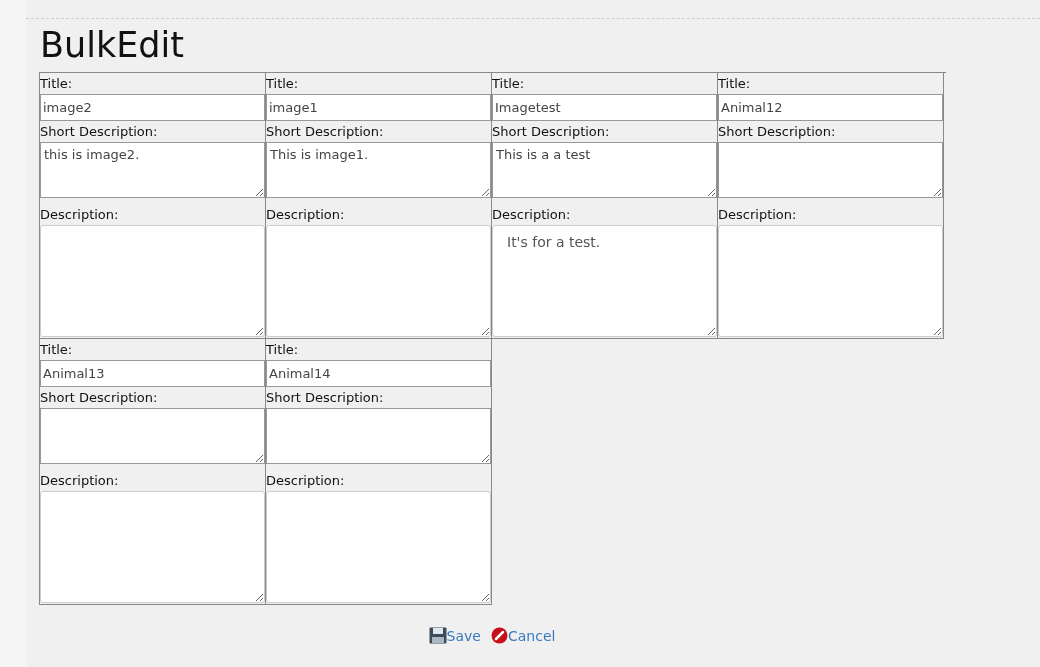  Describe the element at coordinates (378, 373) in the screenshot. I see `title-field: Animal14` at that location.